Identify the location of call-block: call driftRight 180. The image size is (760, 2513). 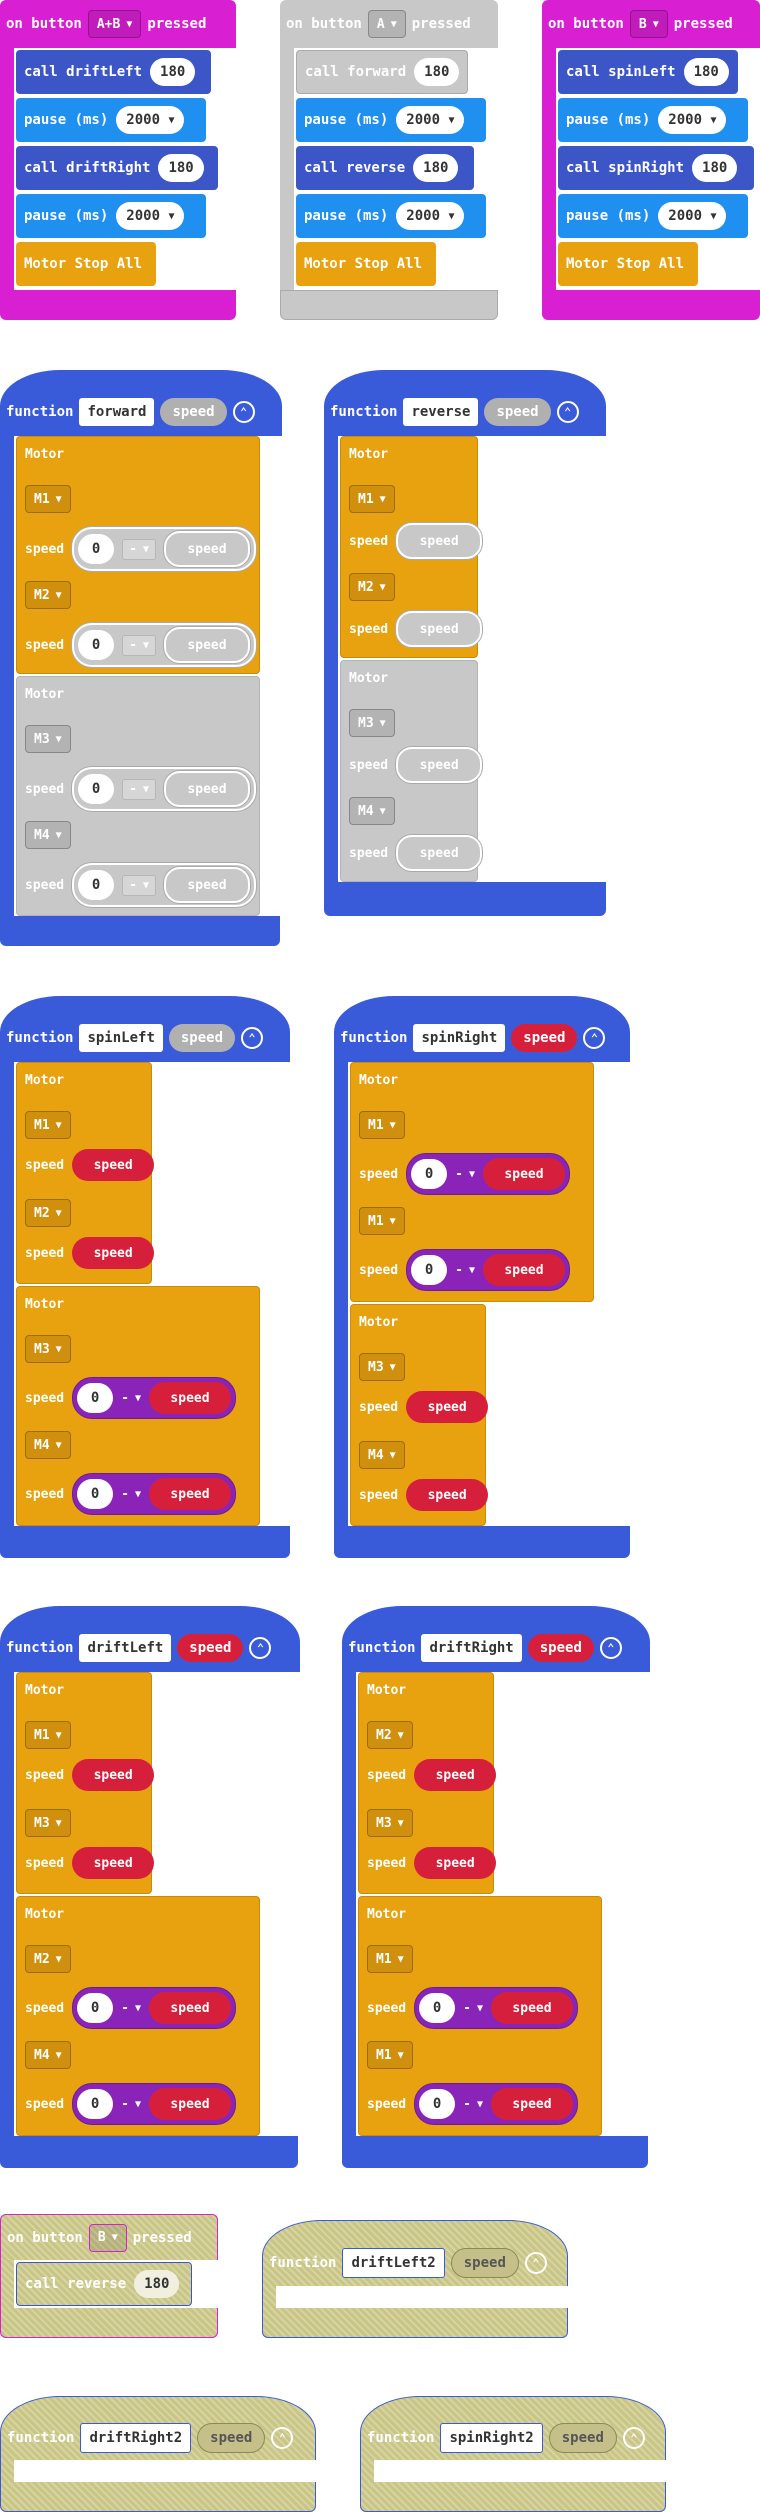
(117, 168).